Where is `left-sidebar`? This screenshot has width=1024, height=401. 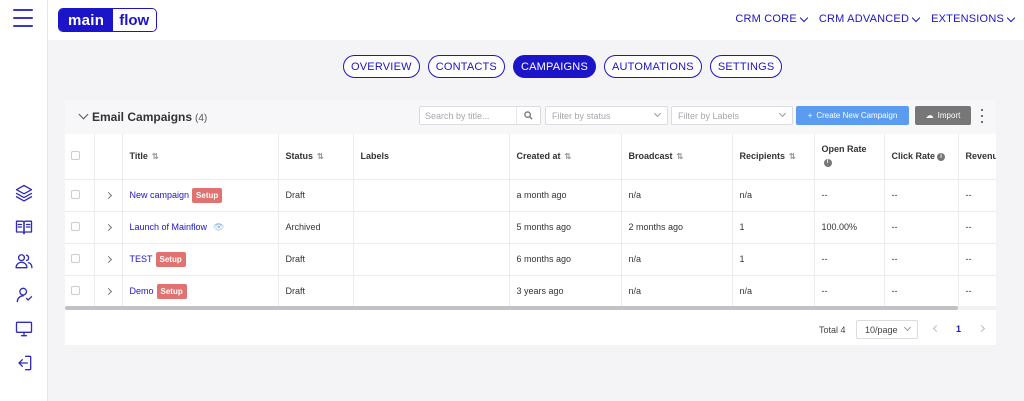 left-sidebar is located at coordinates (24, 200).